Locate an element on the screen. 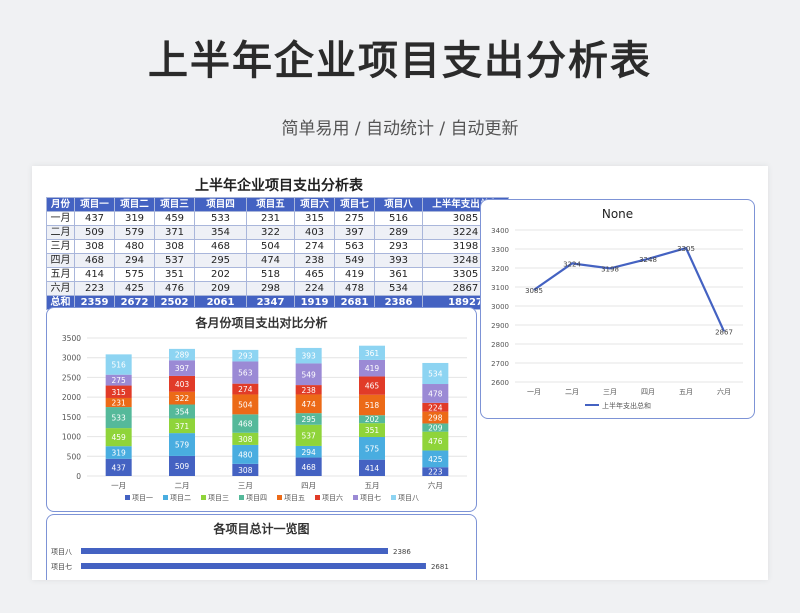 This screenshot has height=613, width=800. data-label: 397 is located at coordinates (182, 368).